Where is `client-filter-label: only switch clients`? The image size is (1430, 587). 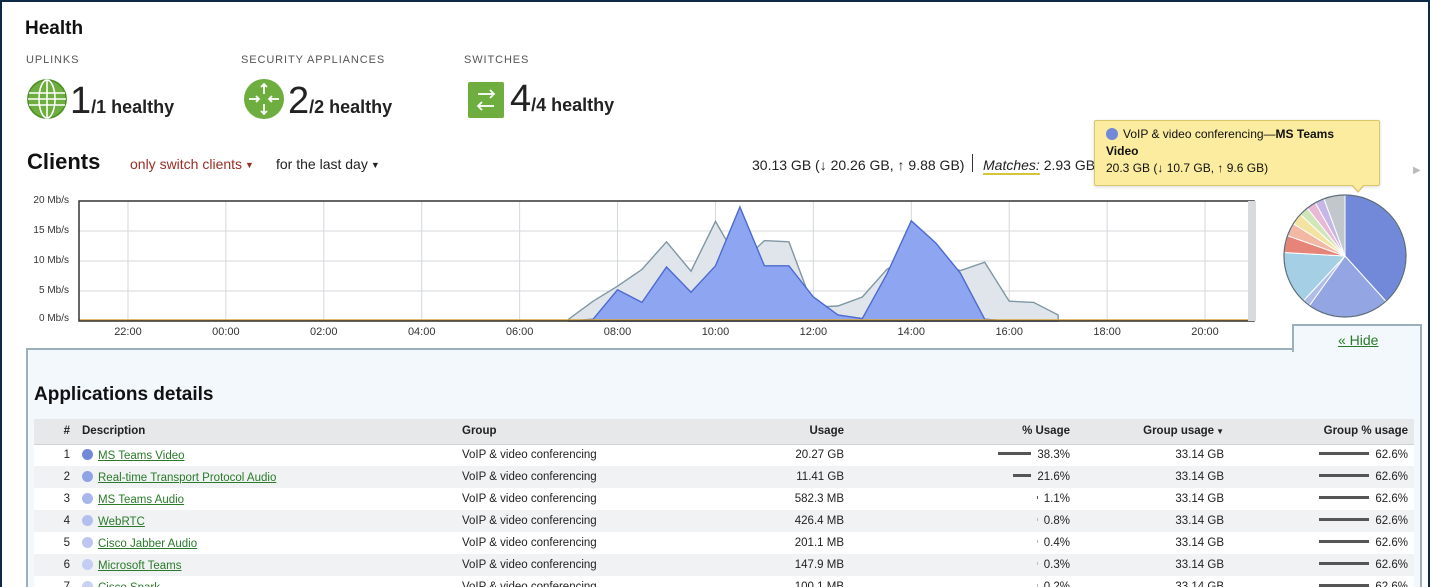
client-filter-label: only switch clients is located at coordinates (186, 164).